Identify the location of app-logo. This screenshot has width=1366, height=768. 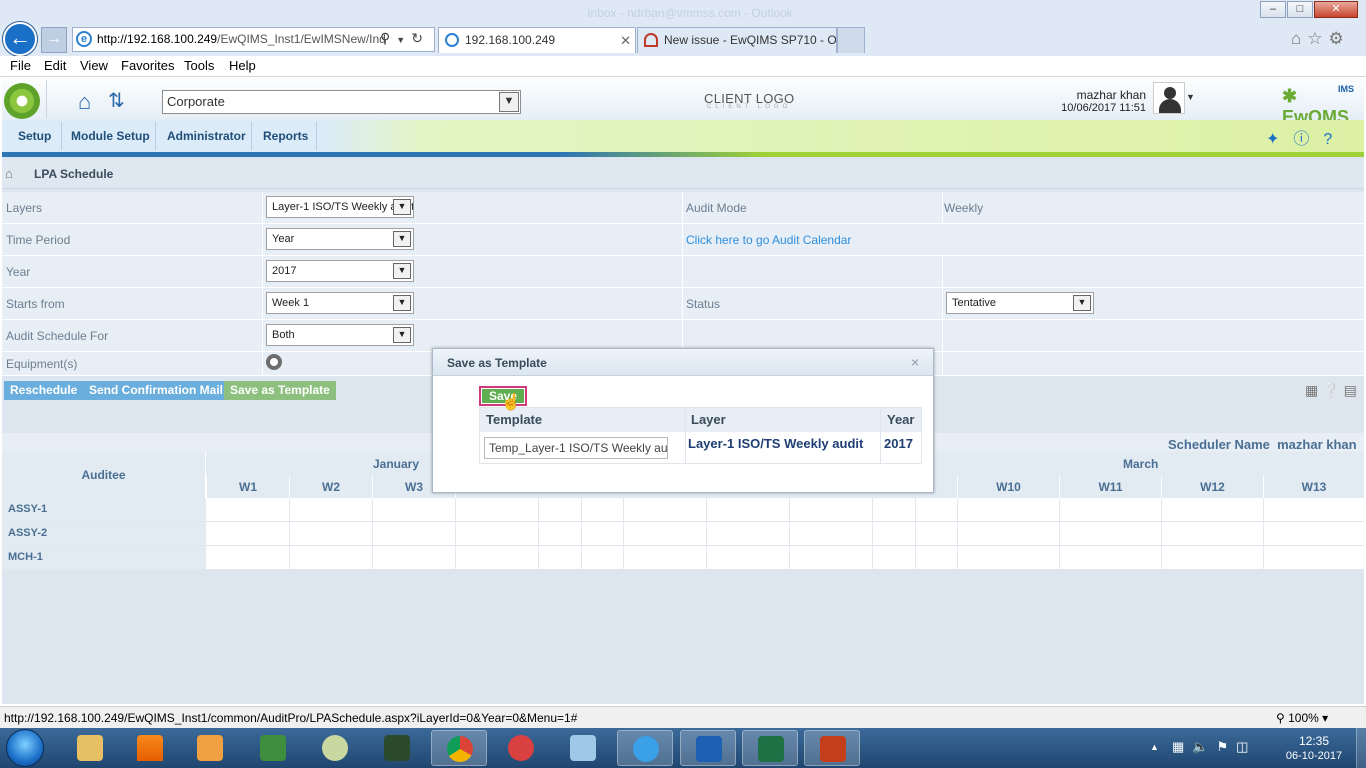
(22, 101).